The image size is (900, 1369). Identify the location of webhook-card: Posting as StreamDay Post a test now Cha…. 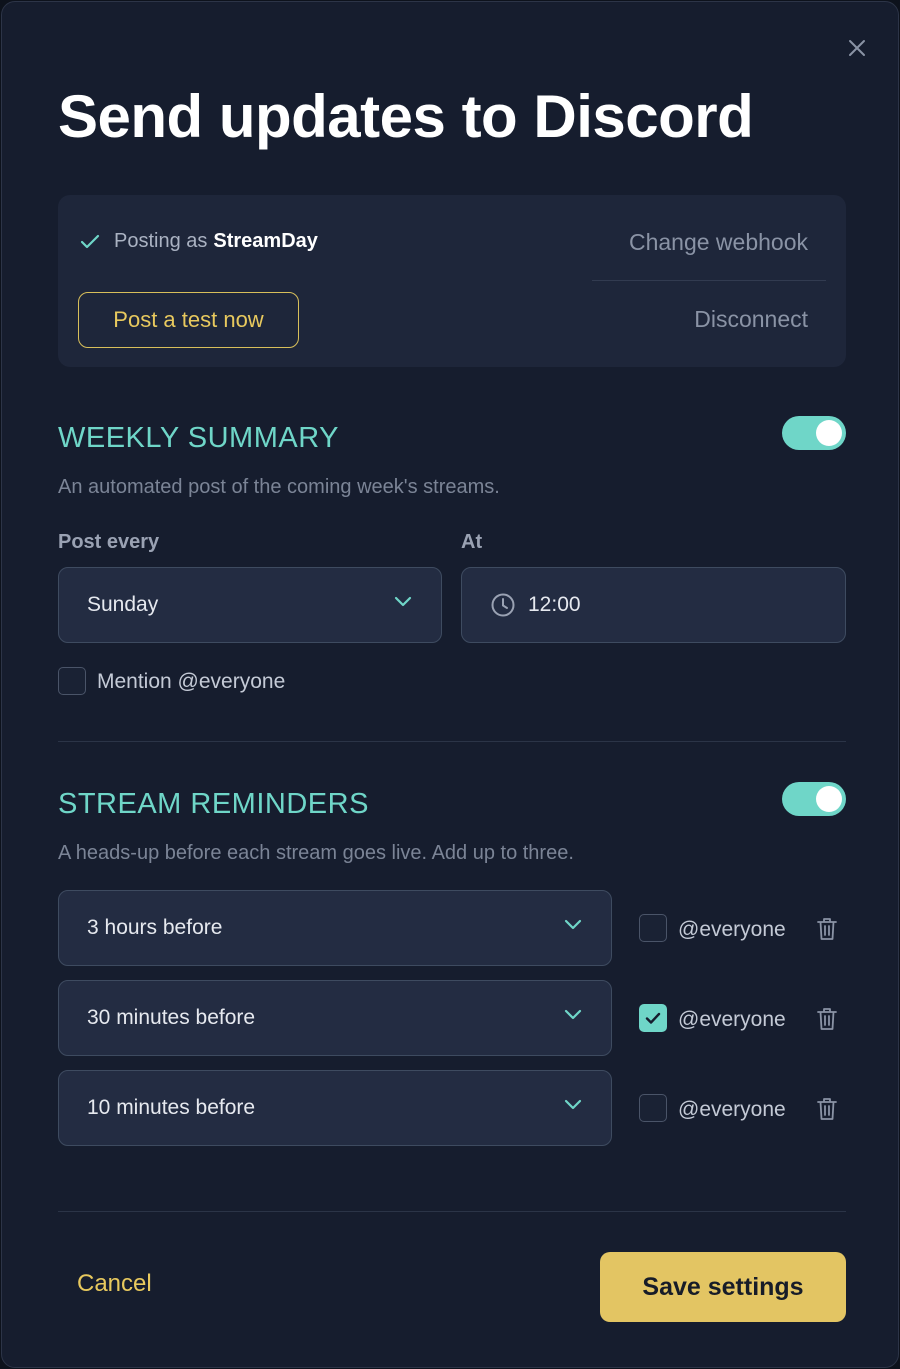
(452, 281).